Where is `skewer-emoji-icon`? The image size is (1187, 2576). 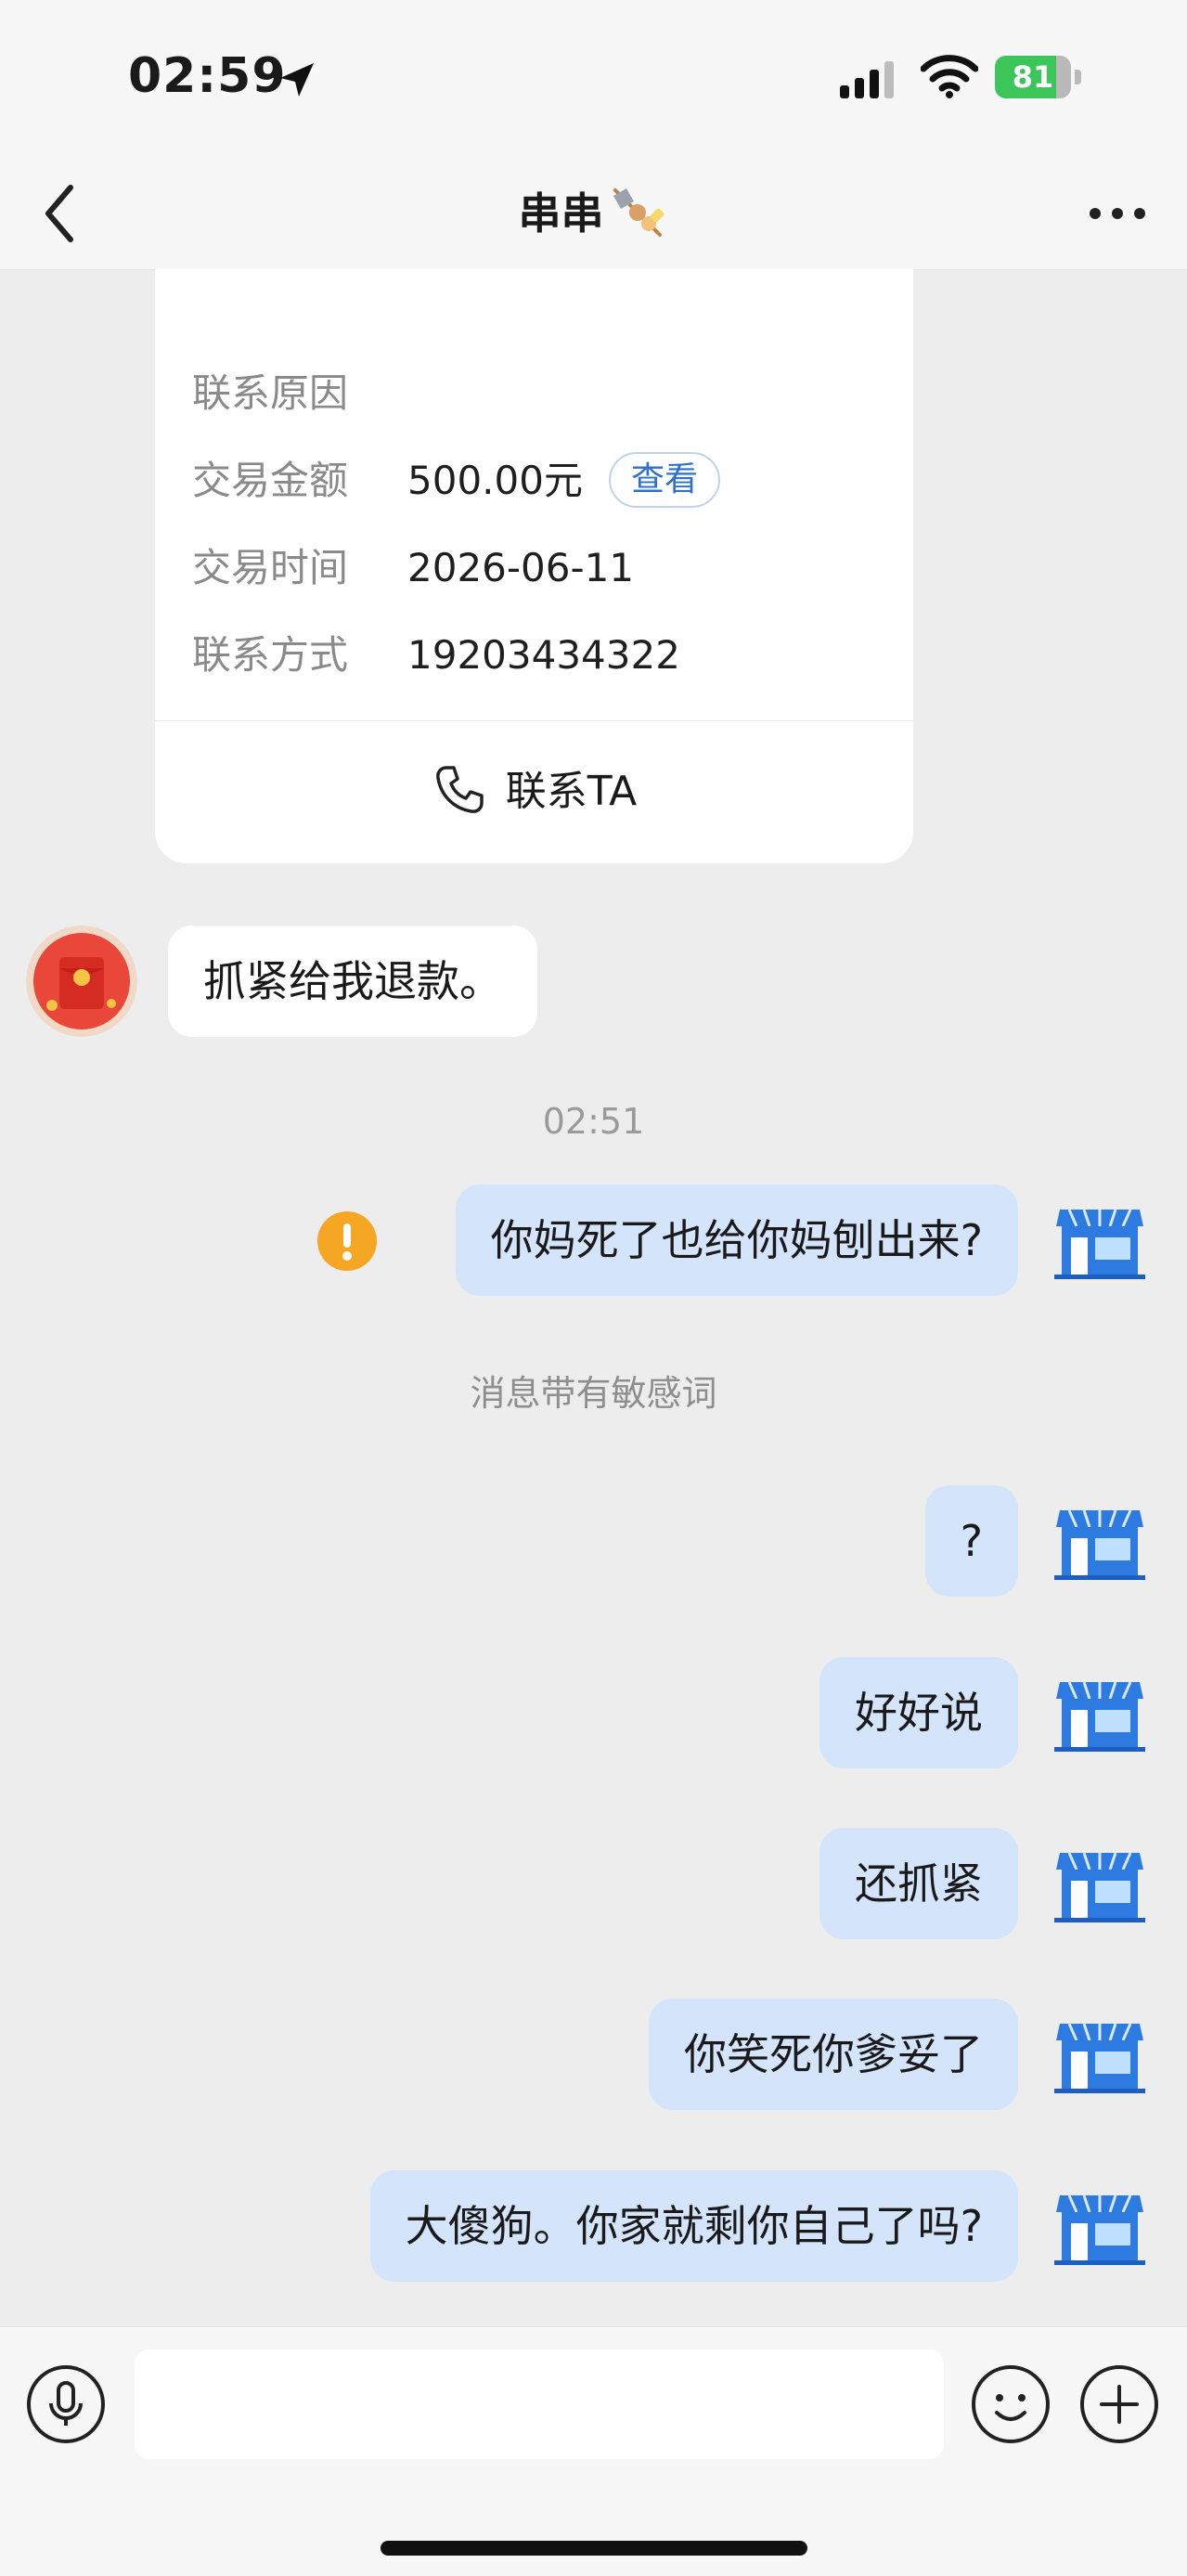
skewer-emoji-icon is located at coordinates (639, 212).